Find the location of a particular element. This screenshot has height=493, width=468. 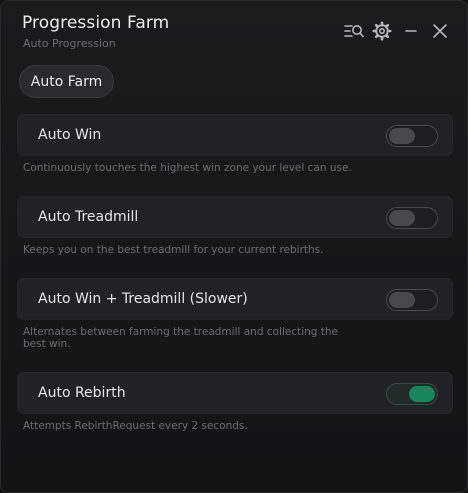

option-card-auto-win-treadmill: Auto Win + Treadmill (Slower) is located at coordinates (235, 299).